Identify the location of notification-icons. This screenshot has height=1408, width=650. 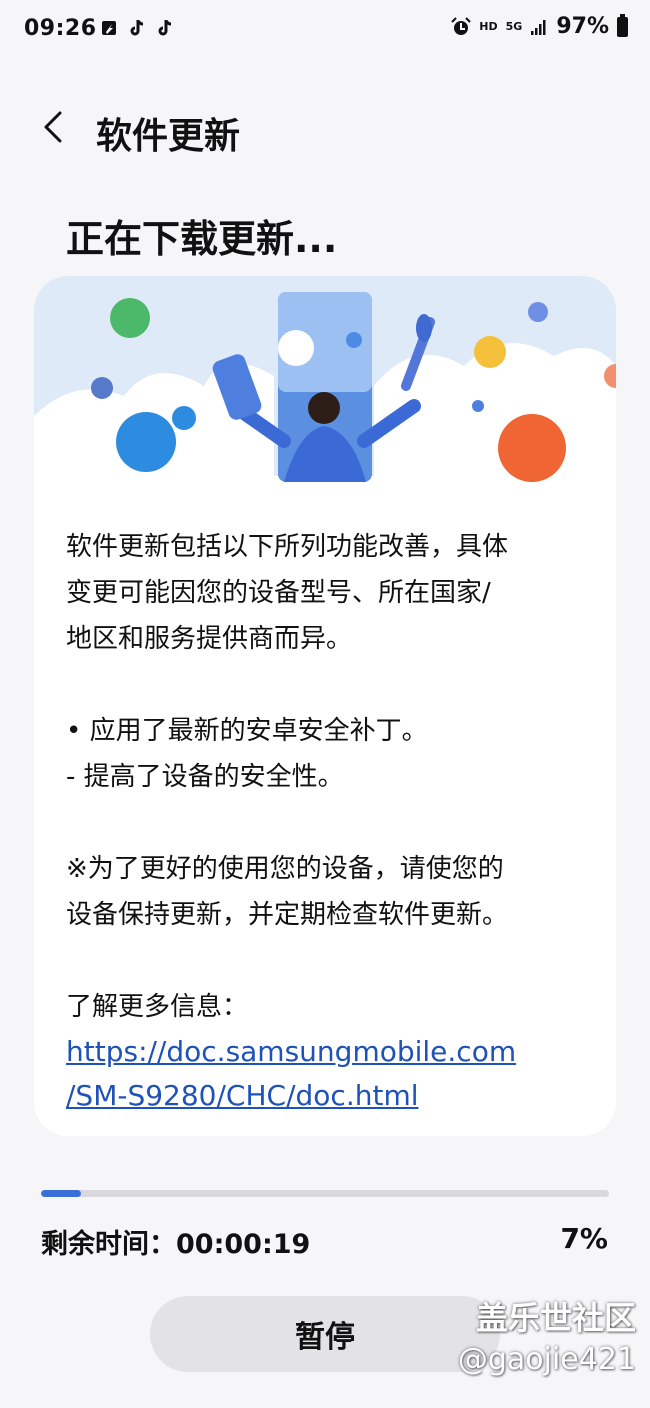
(137, 28).